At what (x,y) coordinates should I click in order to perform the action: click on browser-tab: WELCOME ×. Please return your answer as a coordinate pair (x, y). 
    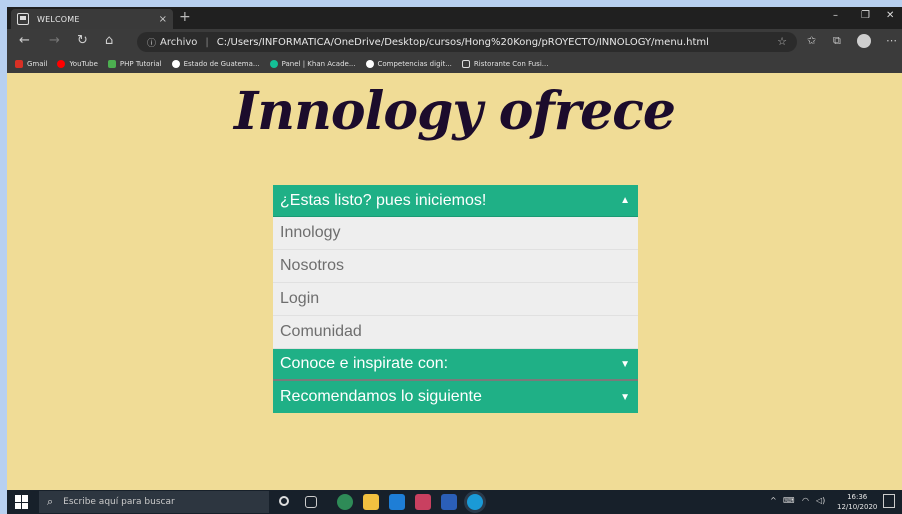
    Looking at the image, I should click on (92, 19).